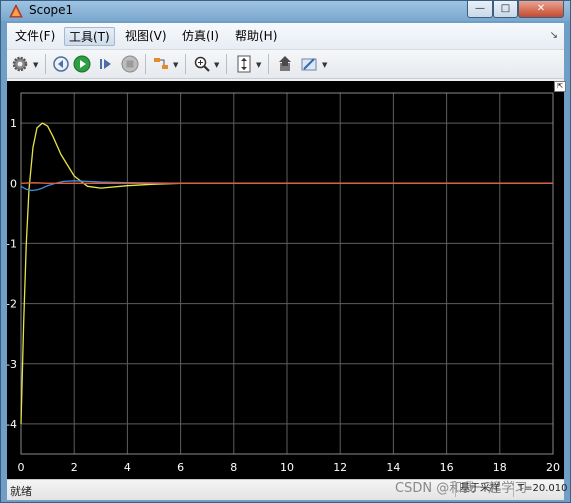 Image resolution: width=571 pixels, height=503 pixels. Describe the element at coordinates (202, 64) in the screenshot. I see `zoom-icon` at that location.